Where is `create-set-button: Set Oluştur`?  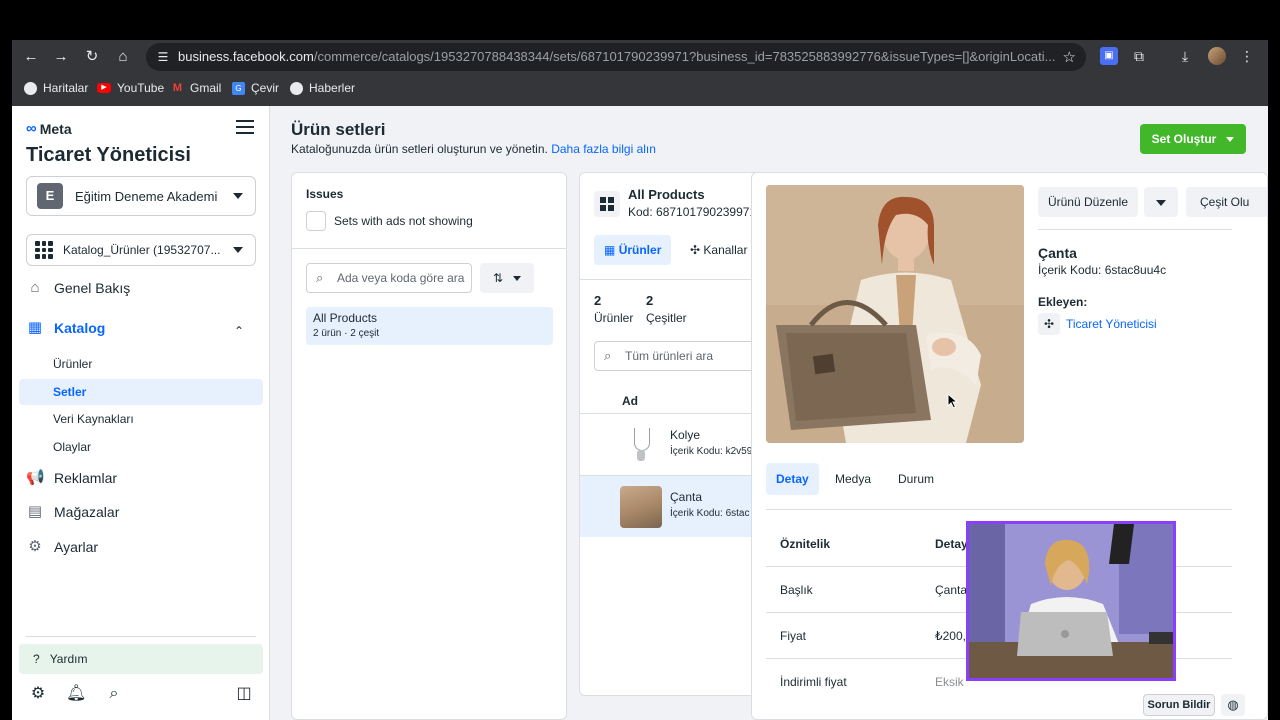
create-set-button: Set Oluştur is located at coordinates (1193, 139).